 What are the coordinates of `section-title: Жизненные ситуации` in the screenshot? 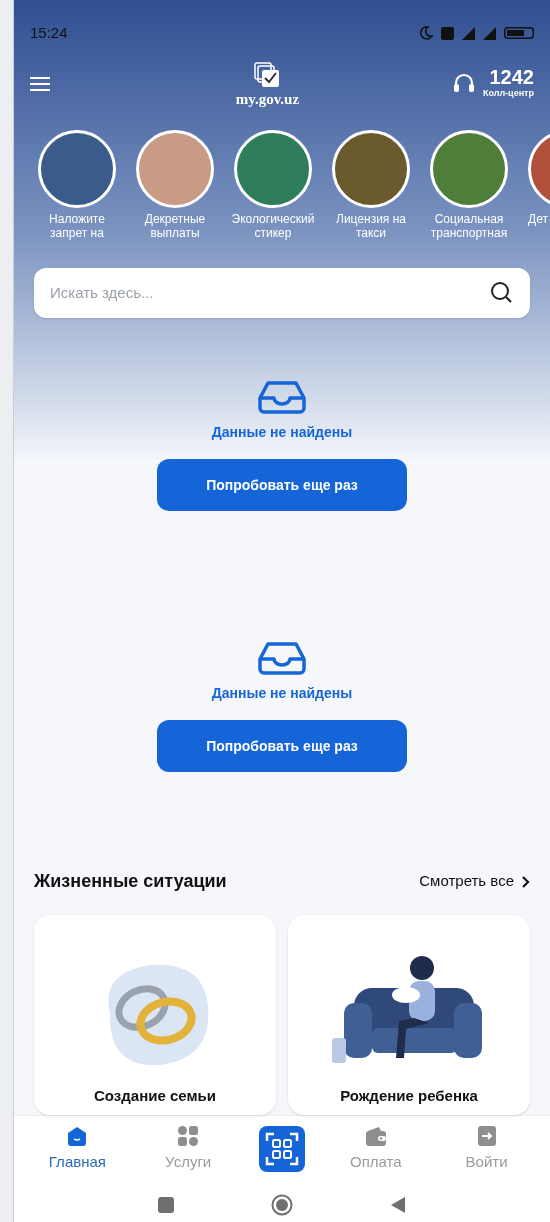 It's located at (130, 881).